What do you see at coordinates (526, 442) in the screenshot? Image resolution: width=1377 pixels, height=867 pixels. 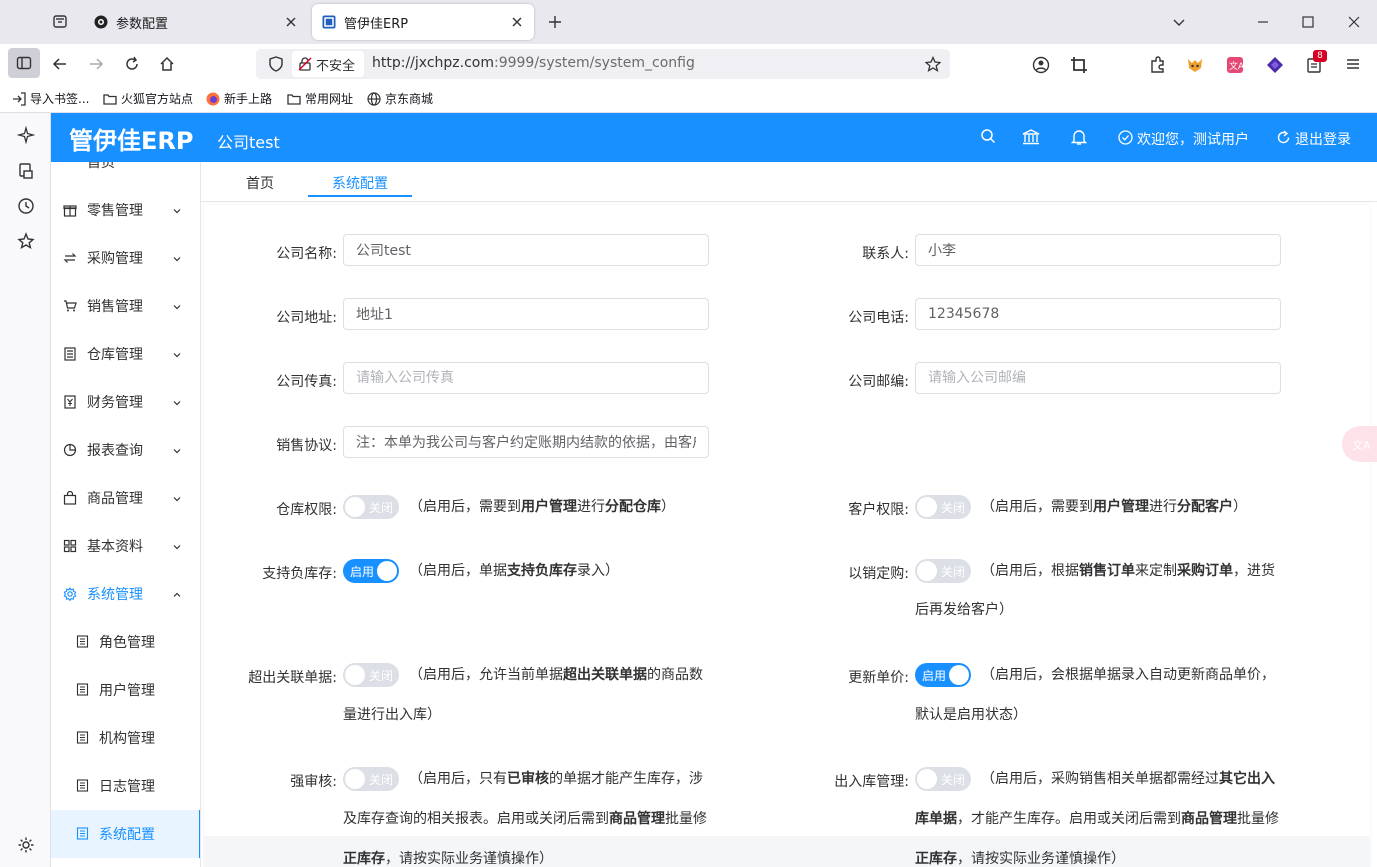 I see `sales-agreement-input` at bounding box center [526, 442].